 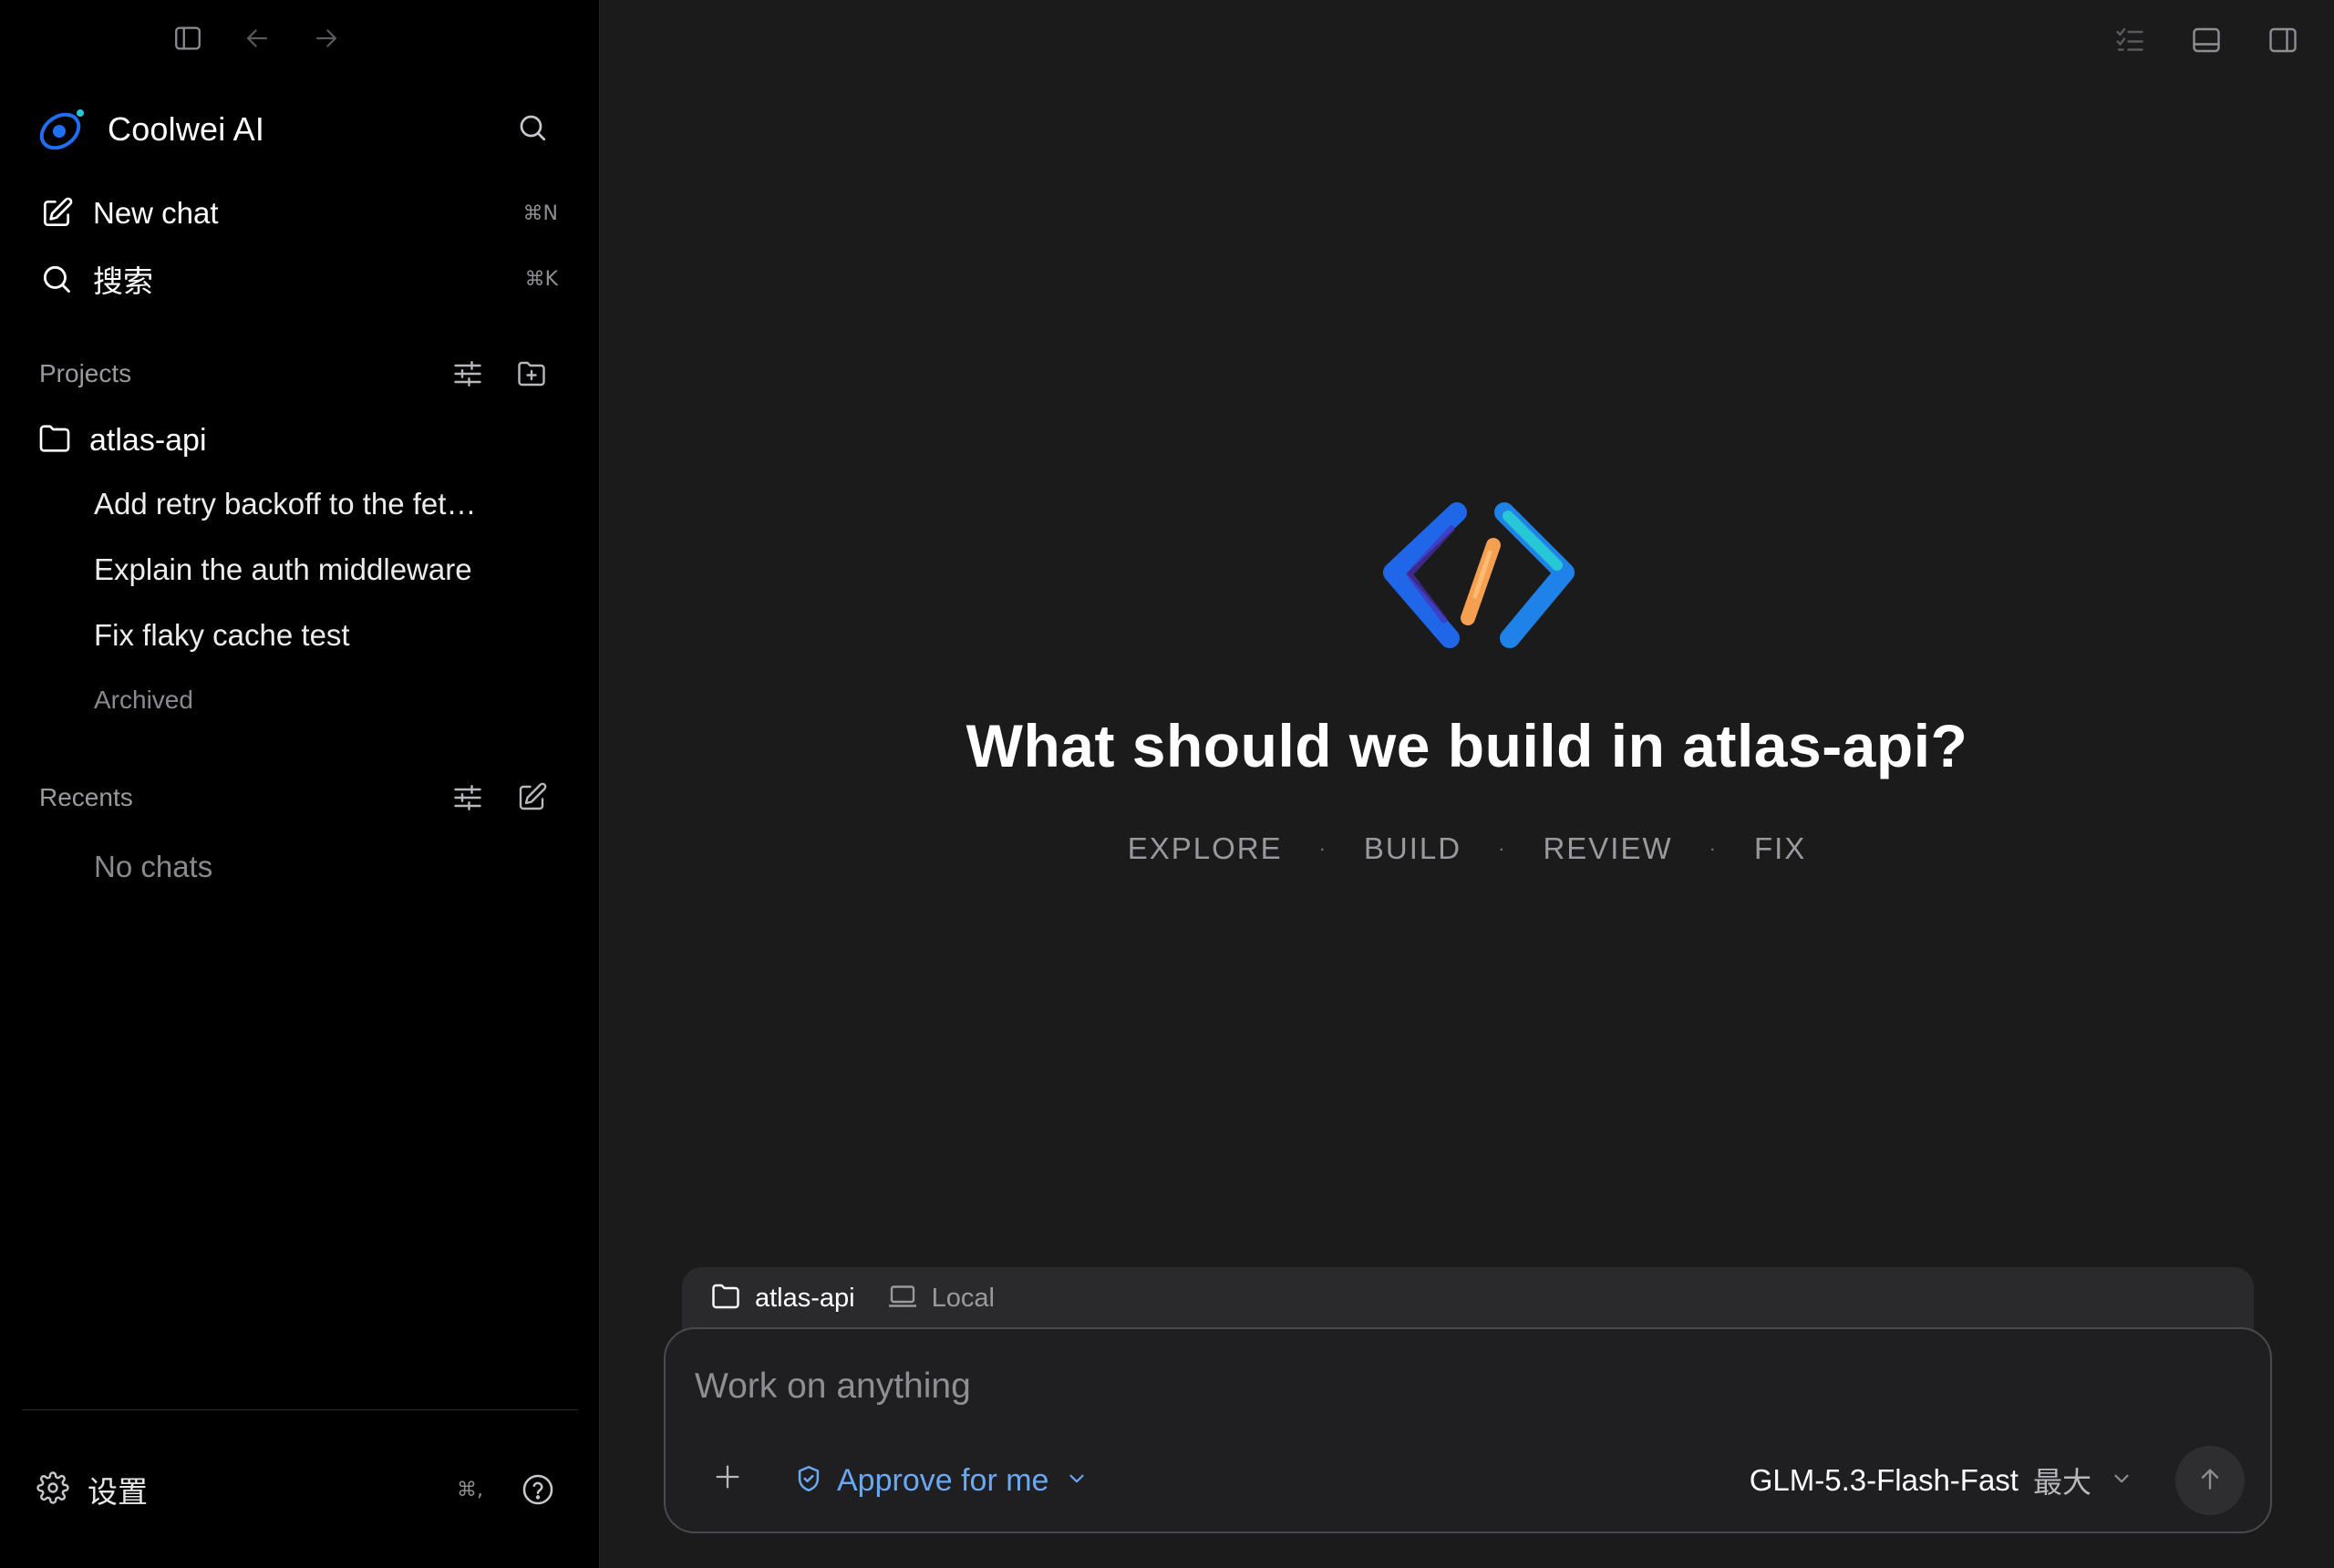 I want to click on settings-label: 设置, so click(x=118, y=1492).